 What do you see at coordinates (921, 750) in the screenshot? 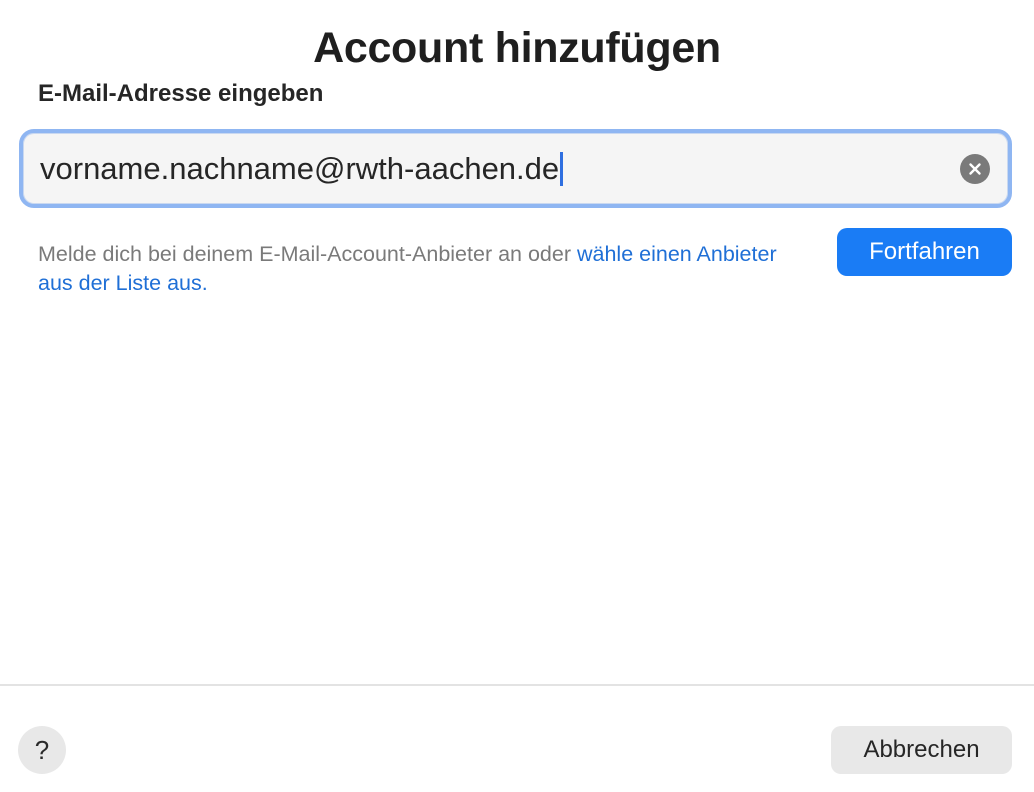
I see `cancel-button: Abbrechen` at bounding box center [921, 750].